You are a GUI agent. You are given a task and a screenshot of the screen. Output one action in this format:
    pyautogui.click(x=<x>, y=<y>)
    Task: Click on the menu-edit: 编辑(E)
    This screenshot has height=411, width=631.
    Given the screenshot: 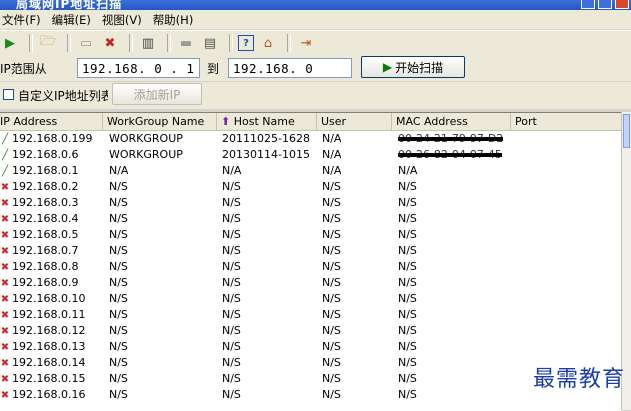 What is the action you would take?
    pyautogui.click(x=75, y=20)
    